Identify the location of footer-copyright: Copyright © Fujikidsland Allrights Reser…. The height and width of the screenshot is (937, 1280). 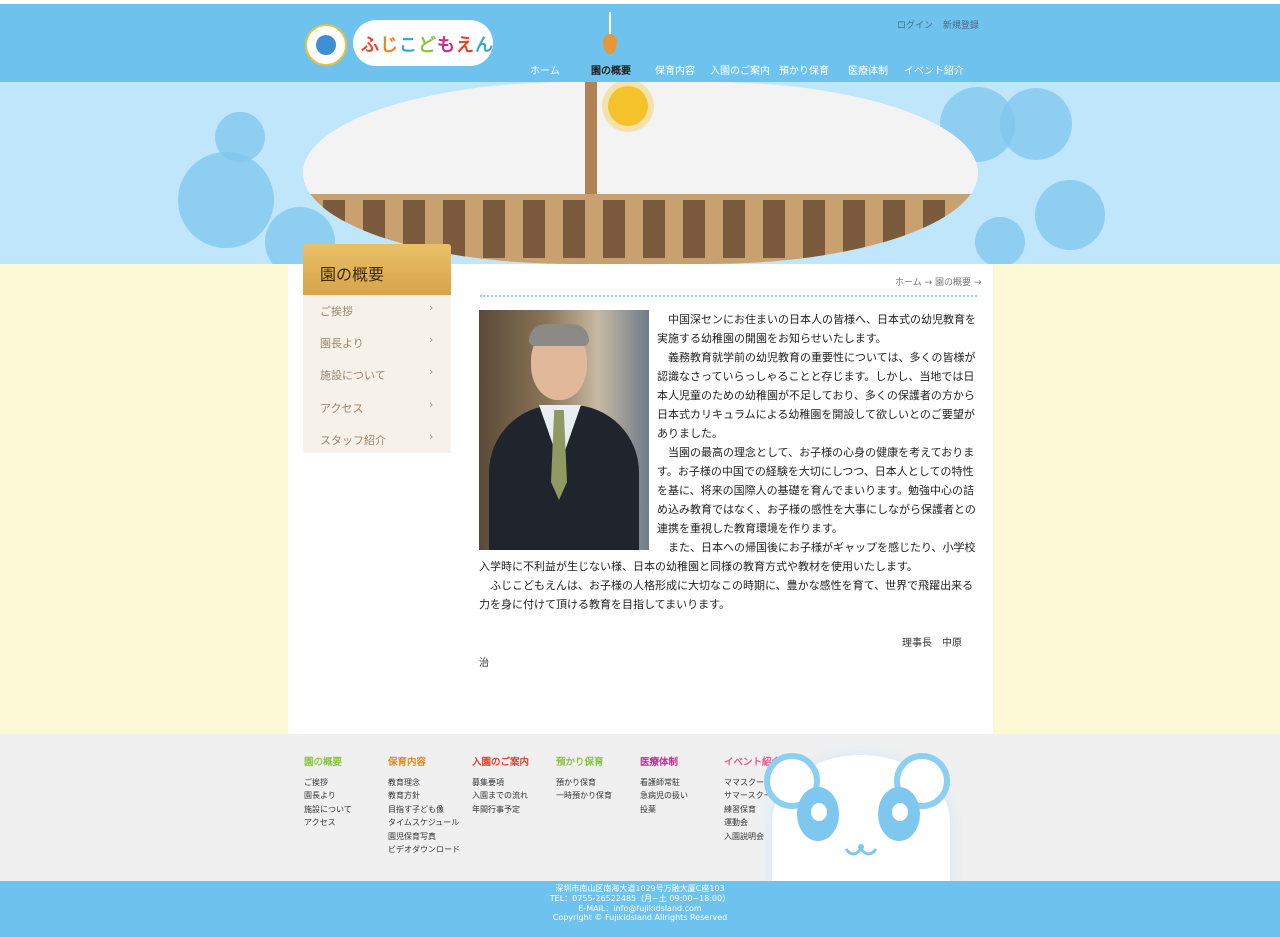
(640, 917).